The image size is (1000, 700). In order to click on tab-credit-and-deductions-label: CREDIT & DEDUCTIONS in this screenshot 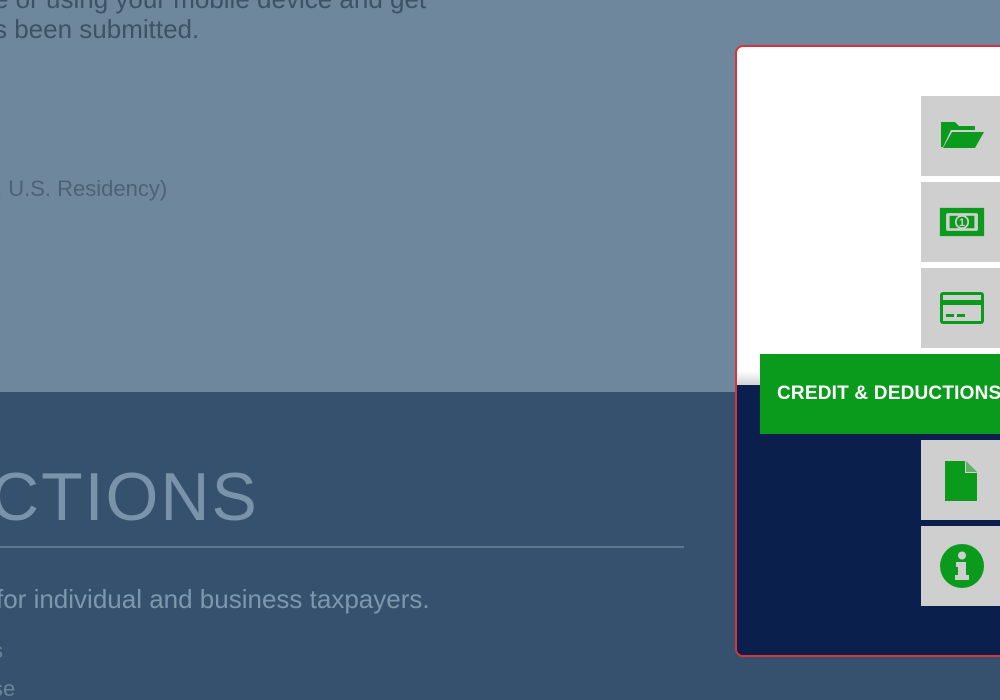, I will do `click(888, 393)`.